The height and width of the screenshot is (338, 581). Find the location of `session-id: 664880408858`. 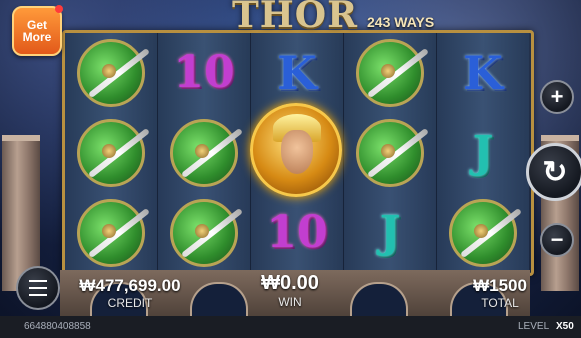

session-id: 664880408858 is located at coordinates (57, 326).